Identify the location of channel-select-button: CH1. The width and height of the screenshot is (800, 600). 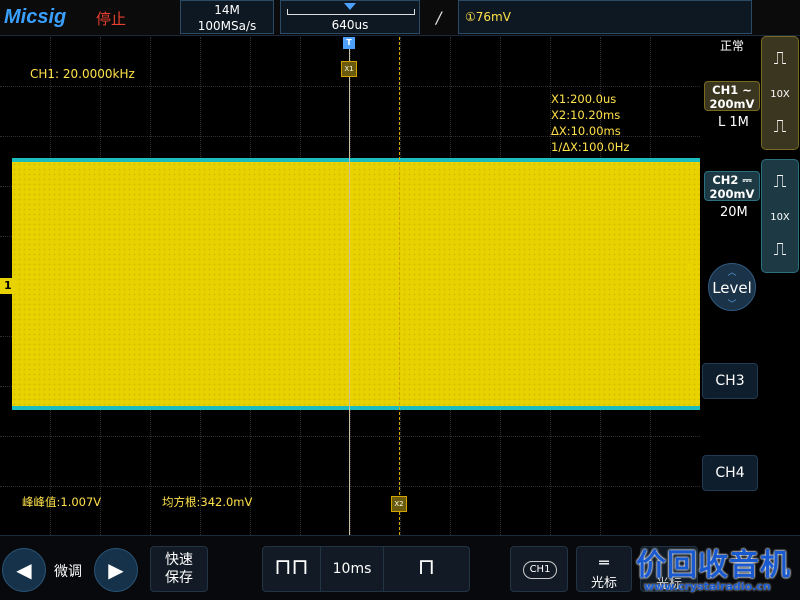
(539, 569).